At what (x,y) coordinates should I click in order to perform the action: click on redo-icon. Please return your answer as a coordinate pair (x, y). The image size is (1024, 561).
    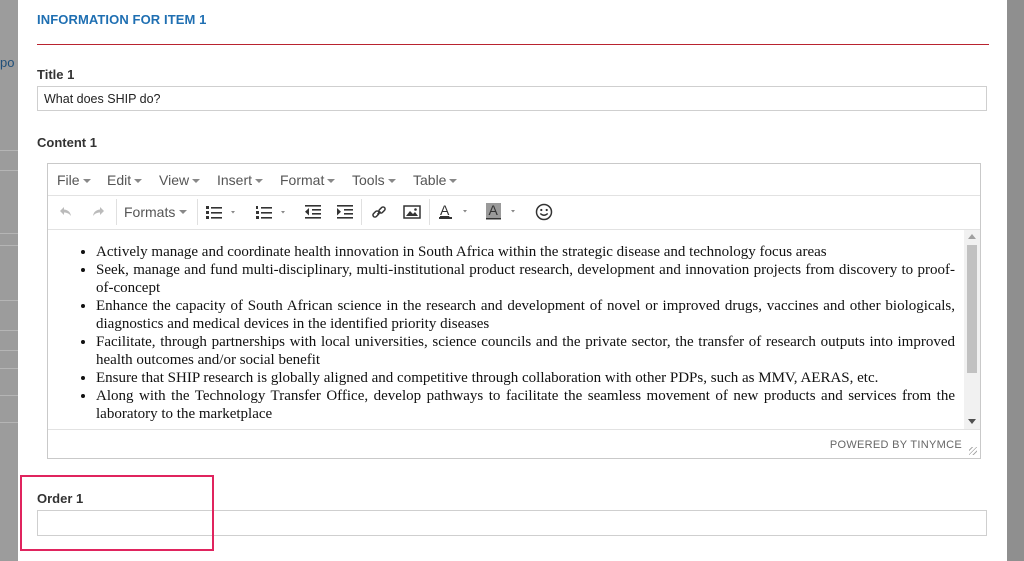
    Looking at the image, I should click on (98, 212).